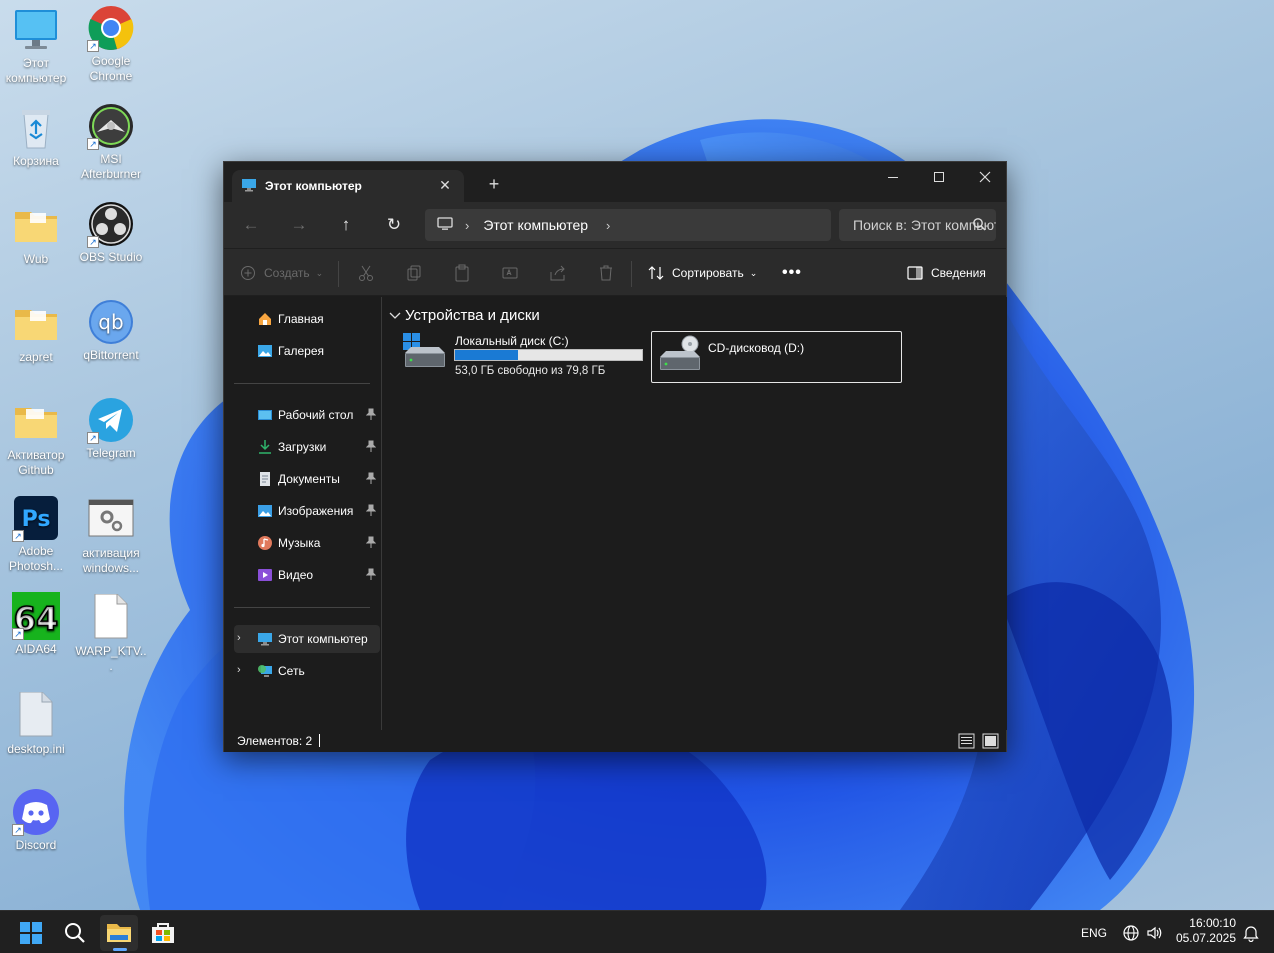  I want to click on videos-icon, so click(265, 575).